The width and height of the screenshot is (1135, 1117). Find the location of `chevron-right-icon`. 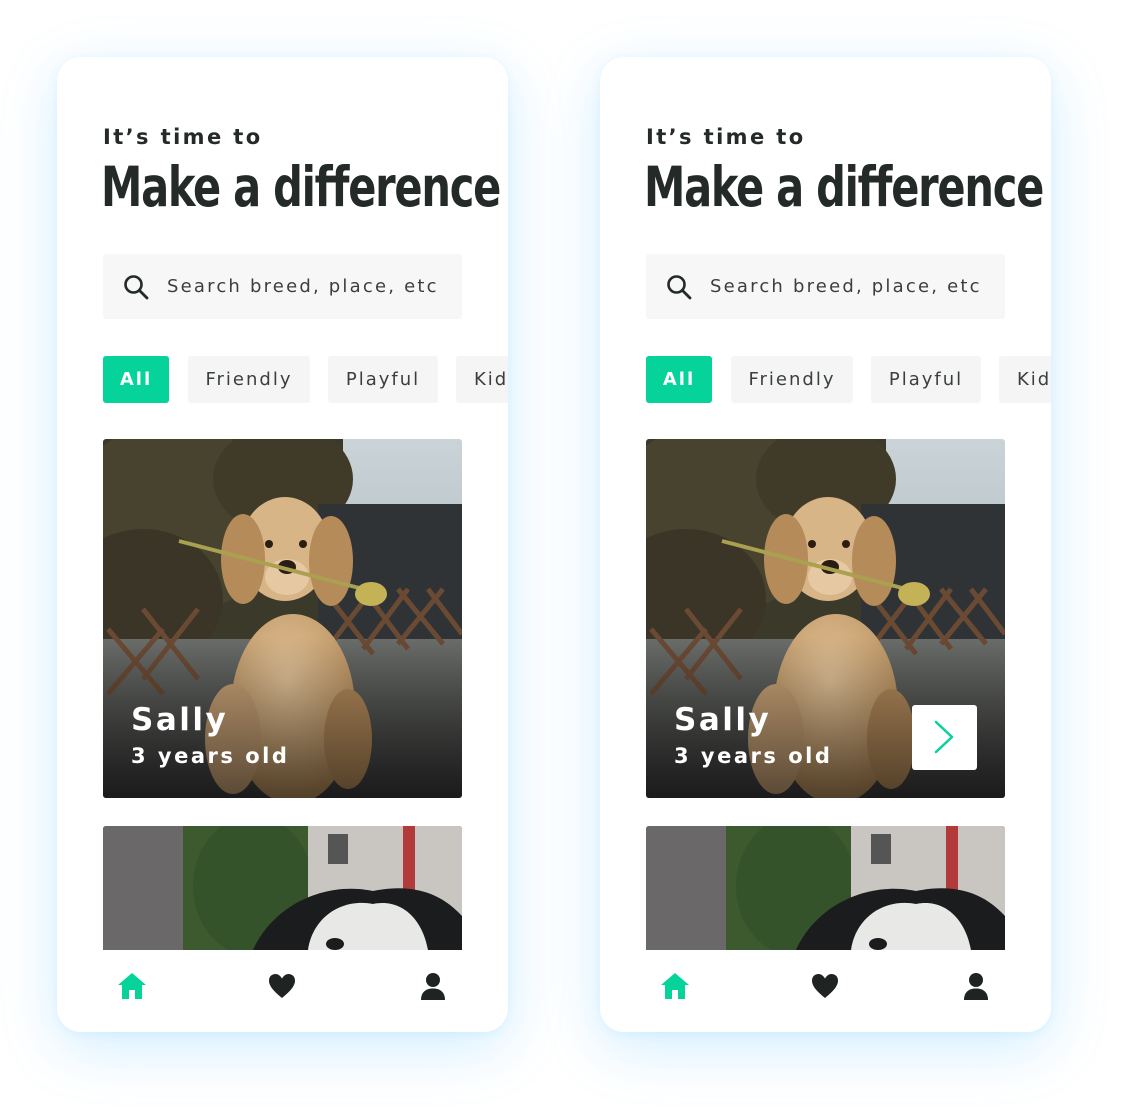

chevron-right-icon is located at coordinates (944, 737).